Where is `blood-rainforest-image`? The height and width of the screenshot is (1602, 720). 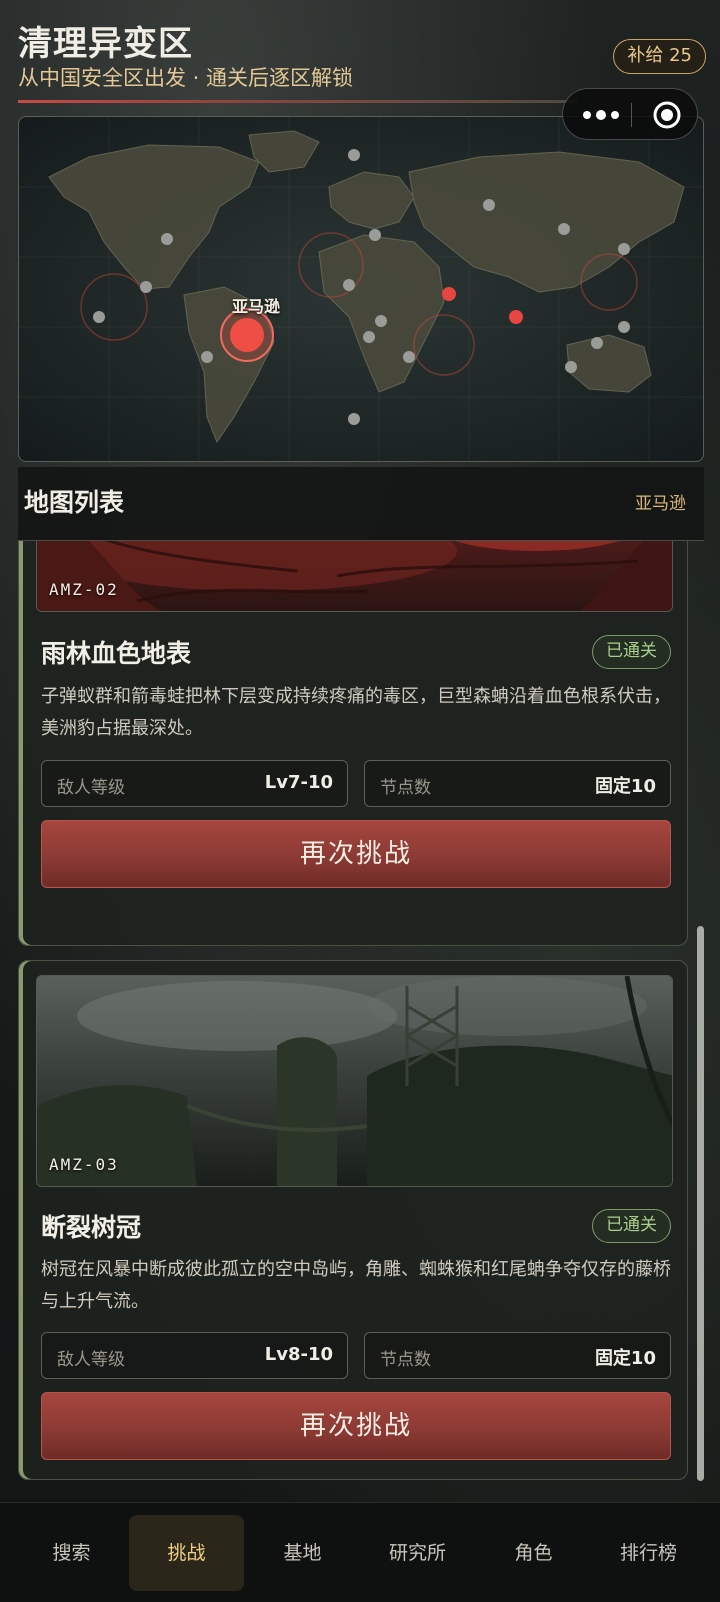 blood-rainforest-image is located at coordinates (354, 576).